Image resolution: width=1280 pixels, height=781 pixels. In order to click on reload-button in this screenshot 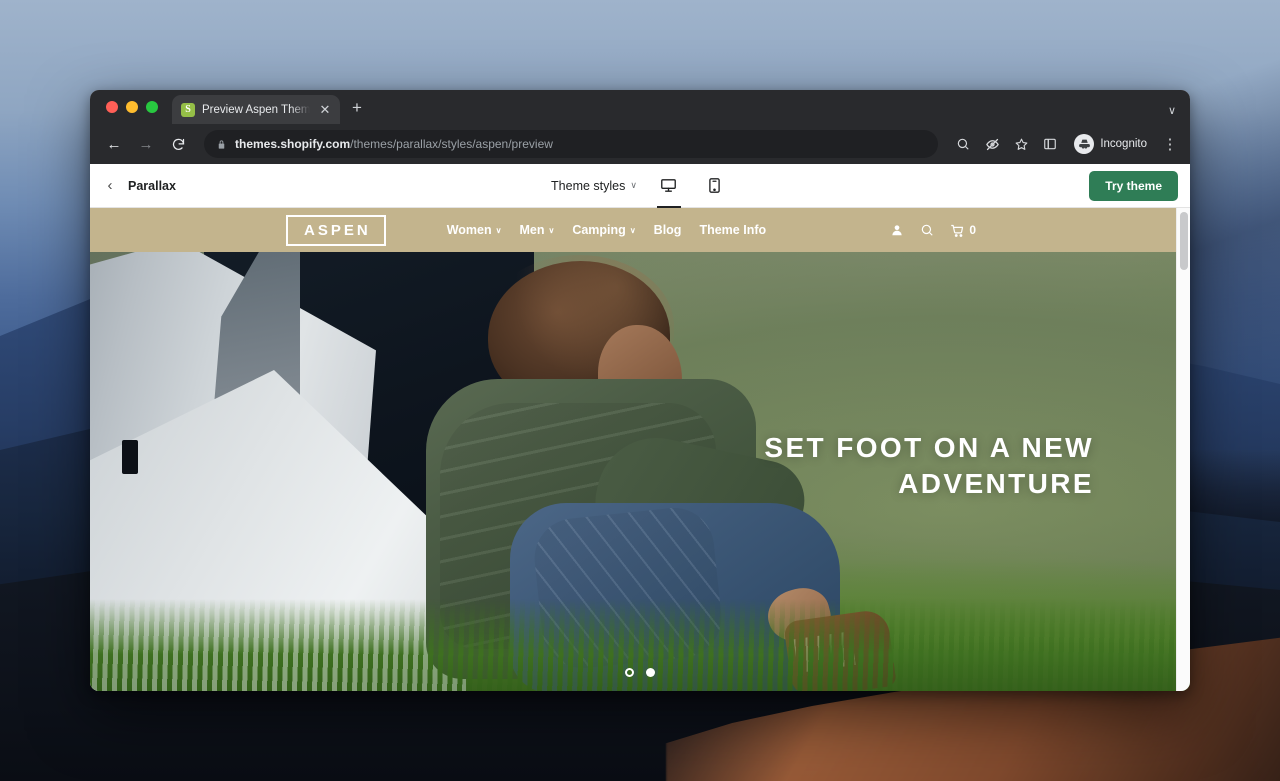, I will do `click(178, 144)`.